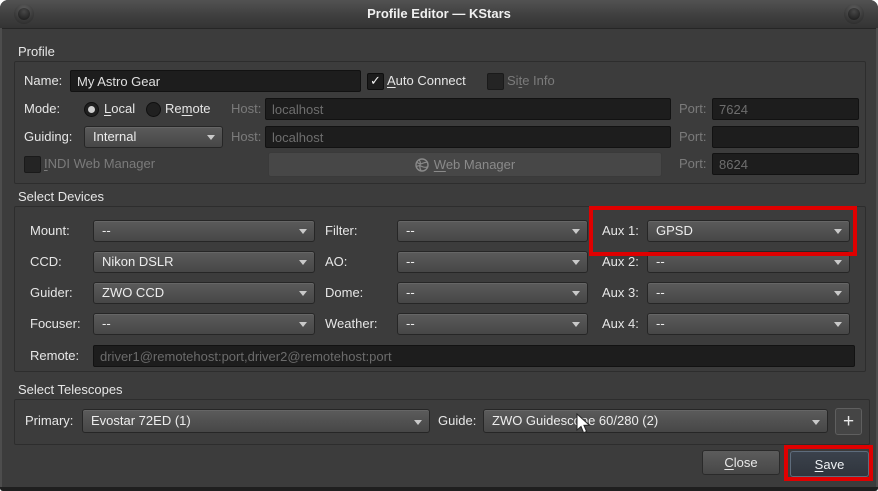 Image resolution: width=878 pixels, height=491 pixels. I want to click on filter-select: --, so click(492, 231).